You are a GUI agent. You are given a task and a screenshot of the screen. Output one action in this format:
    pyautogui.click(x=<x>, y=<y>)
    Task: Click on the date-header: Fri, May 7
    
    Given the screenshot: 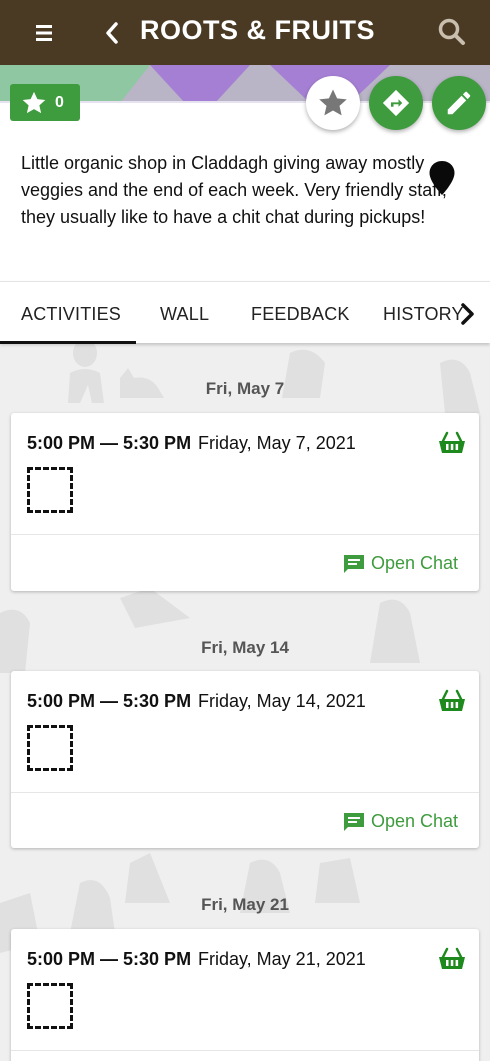 What is the action you would take?
    pyautogui.click(x=245, y=388)
    